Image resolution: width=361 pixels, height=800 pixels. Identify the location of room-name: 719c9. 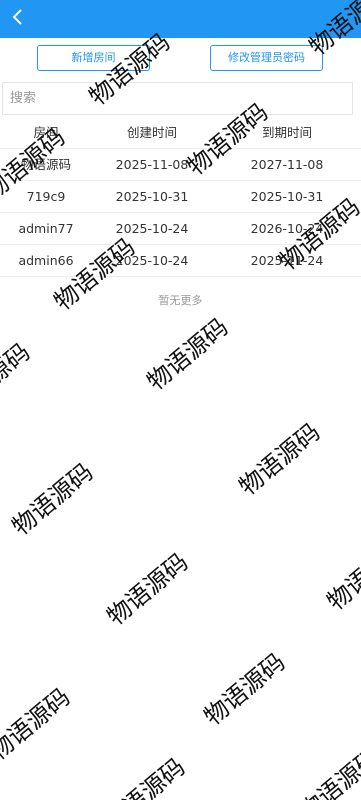
(46, 196).